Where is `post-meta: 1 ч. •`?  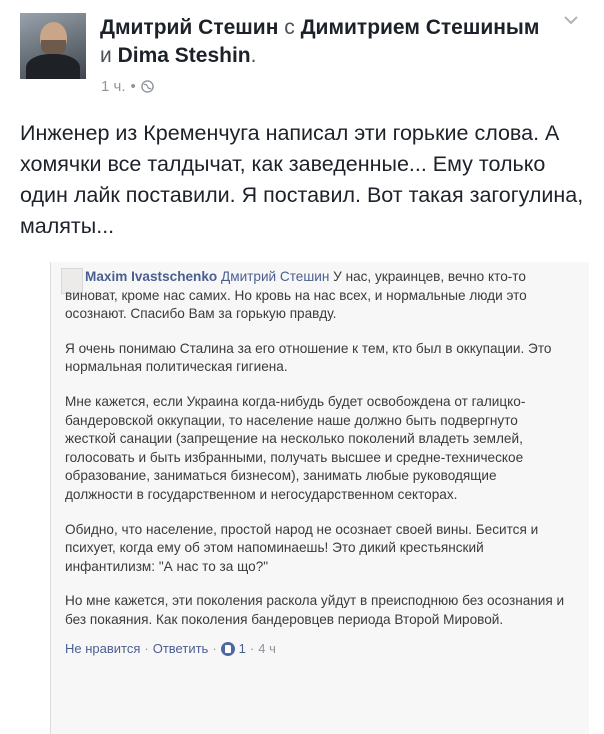 post-meta: 1 ч. • is located at coordinates (127, 86).